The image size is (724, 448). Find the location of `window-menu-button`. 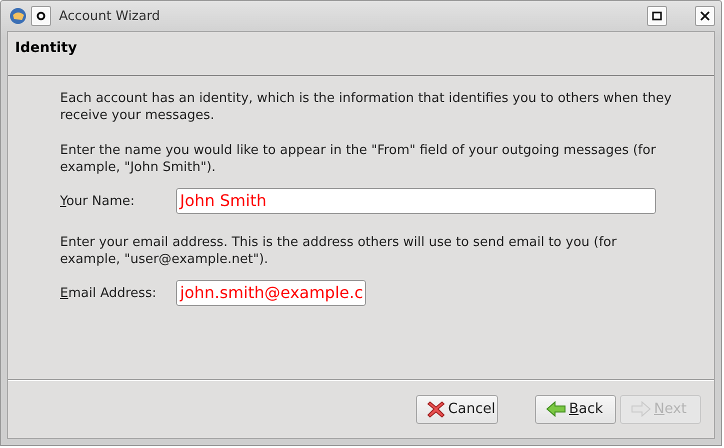

window-menu-button is located at coordinates (41, 16).